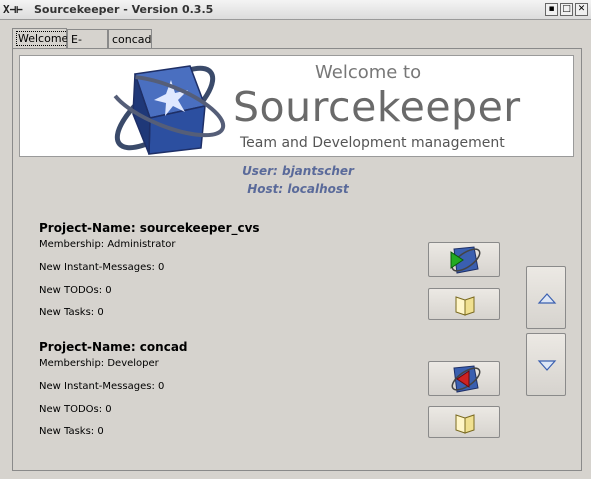  I want to click on maximize-button: □, so click(566, 9).